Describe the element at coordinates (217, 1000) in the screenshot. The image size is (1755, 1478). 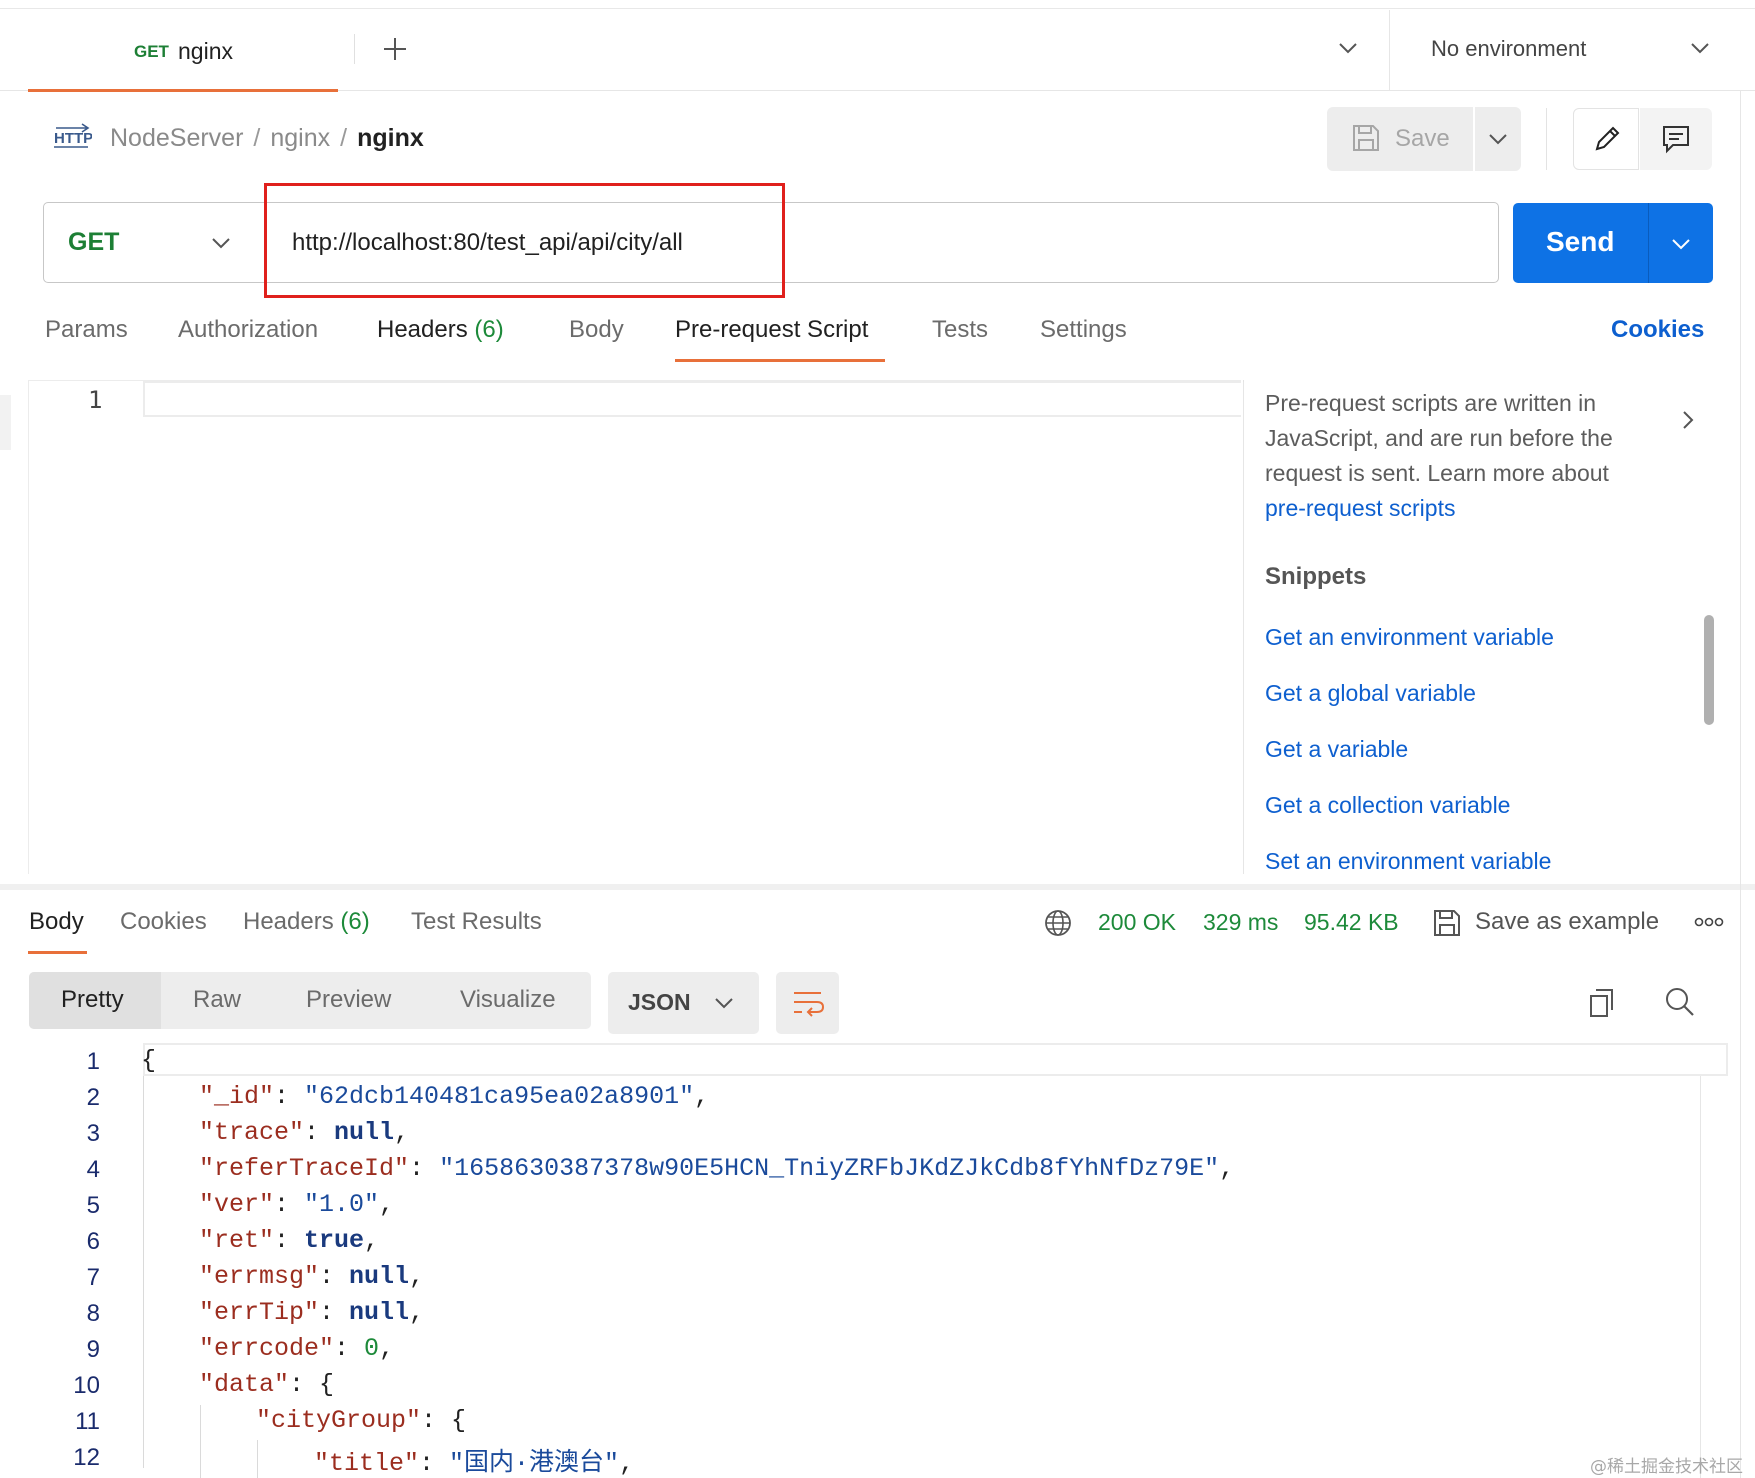
I see `view-mode-raw: Raw` at that location.